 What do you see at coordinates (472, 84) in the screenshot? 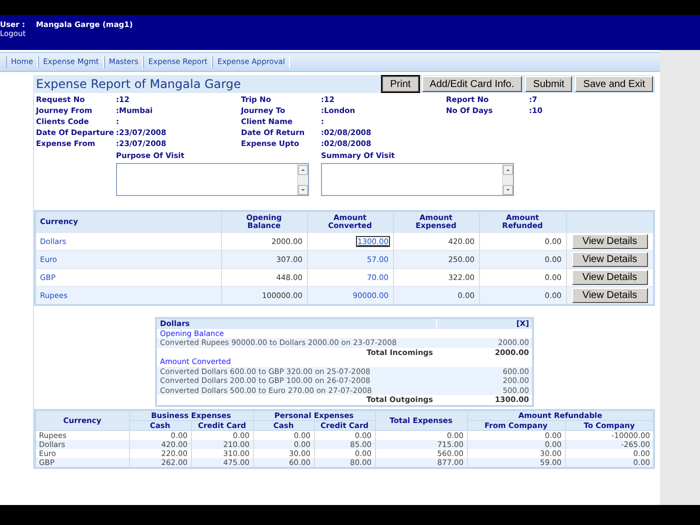
I see `action-button: Add/Edit Card Info.` at bounding box center [472, 84].